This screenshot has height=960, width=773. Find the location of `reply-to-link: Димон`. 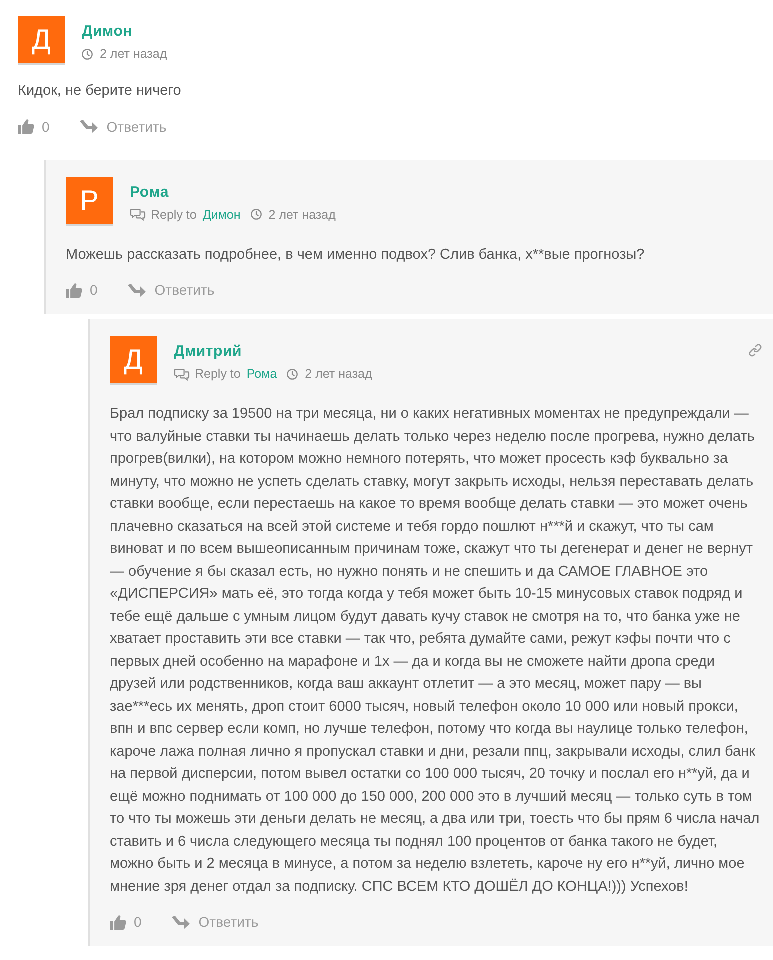

reply-to-link: Димон is located at coordinates (221, 215).